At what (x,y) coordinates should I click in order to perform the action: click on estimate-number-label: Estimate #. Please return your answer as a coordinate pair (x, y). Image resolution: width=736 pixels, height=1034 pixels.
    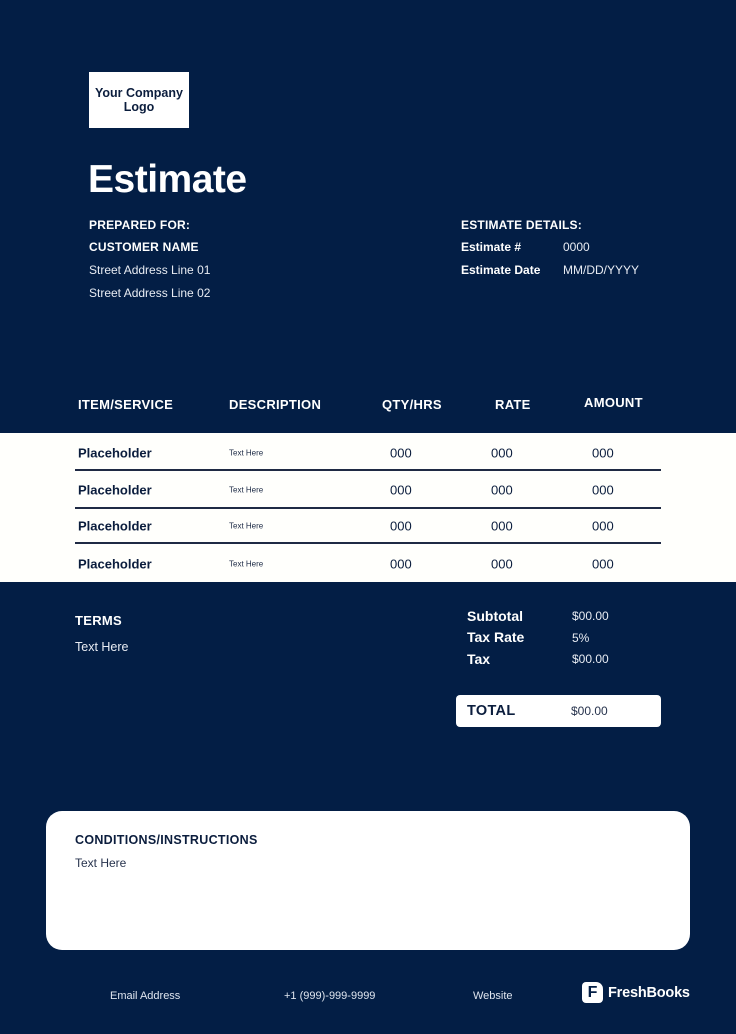
    Looking at the image, I should click on (491, 247).